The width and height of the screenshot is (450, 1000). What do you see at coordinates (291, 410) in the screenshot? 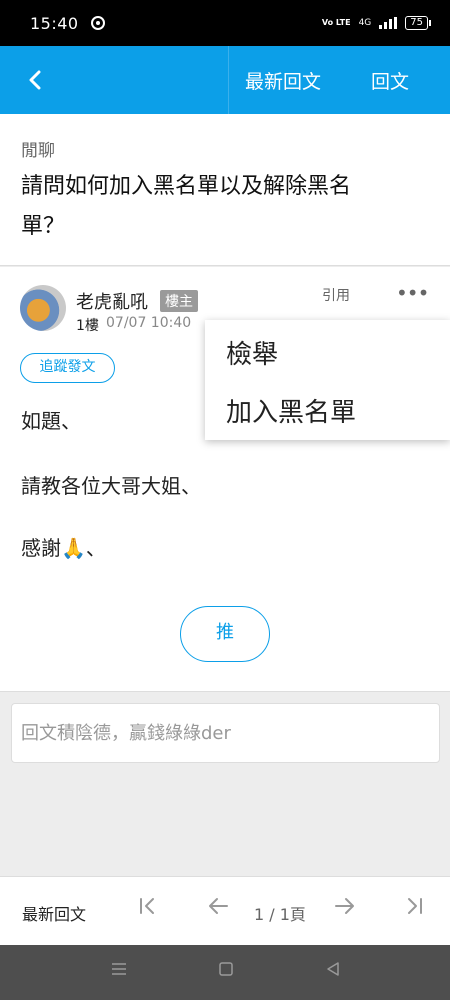
I see `menu-item-add-blacklist: 加入黑名單` at bounding box center [291, 410].